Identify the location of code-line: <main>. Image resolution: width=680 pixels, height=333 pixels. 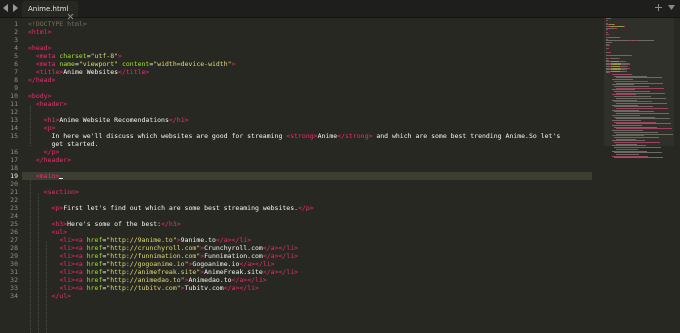
(307, 176).